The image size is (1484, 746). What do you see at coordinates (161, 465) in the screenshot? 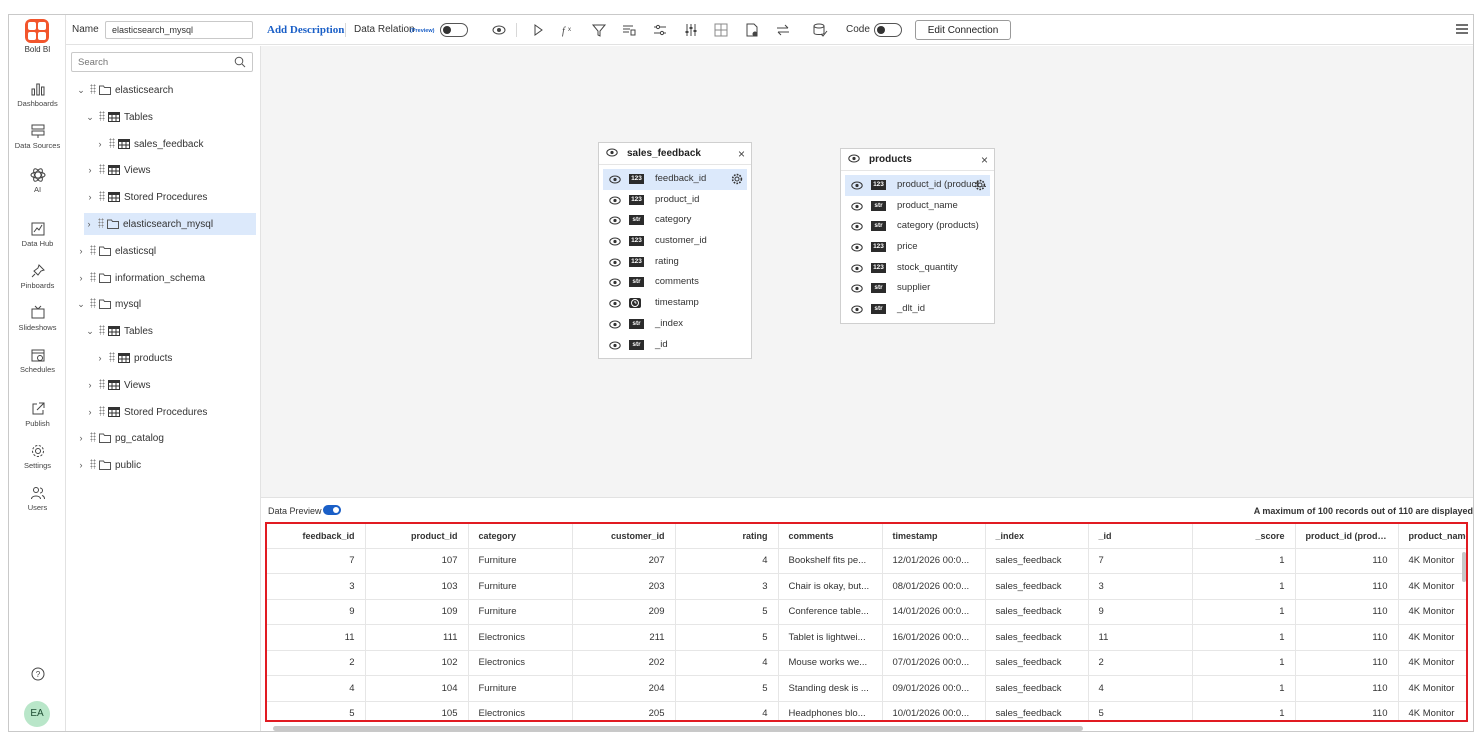
I see `tree-item: › public` at bounding box center [161, 465].